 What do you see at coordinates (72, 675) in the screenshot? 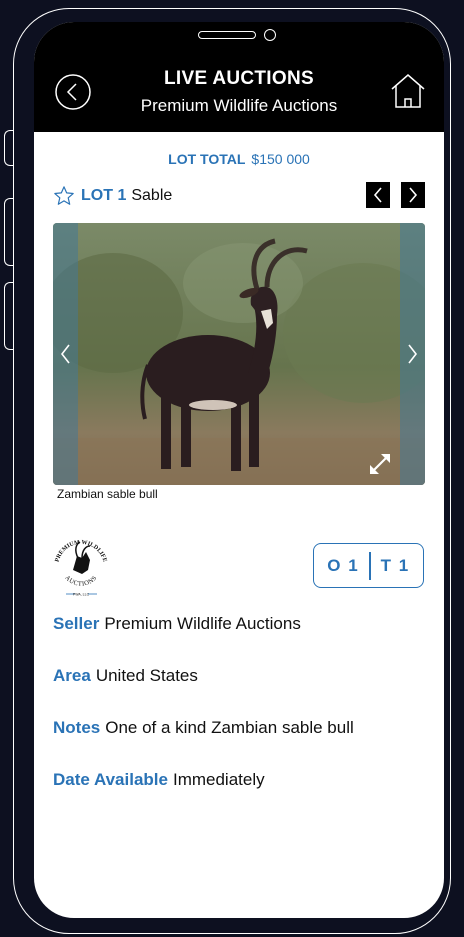
I see `detail-key: Area` at bounding box center [72, 675].